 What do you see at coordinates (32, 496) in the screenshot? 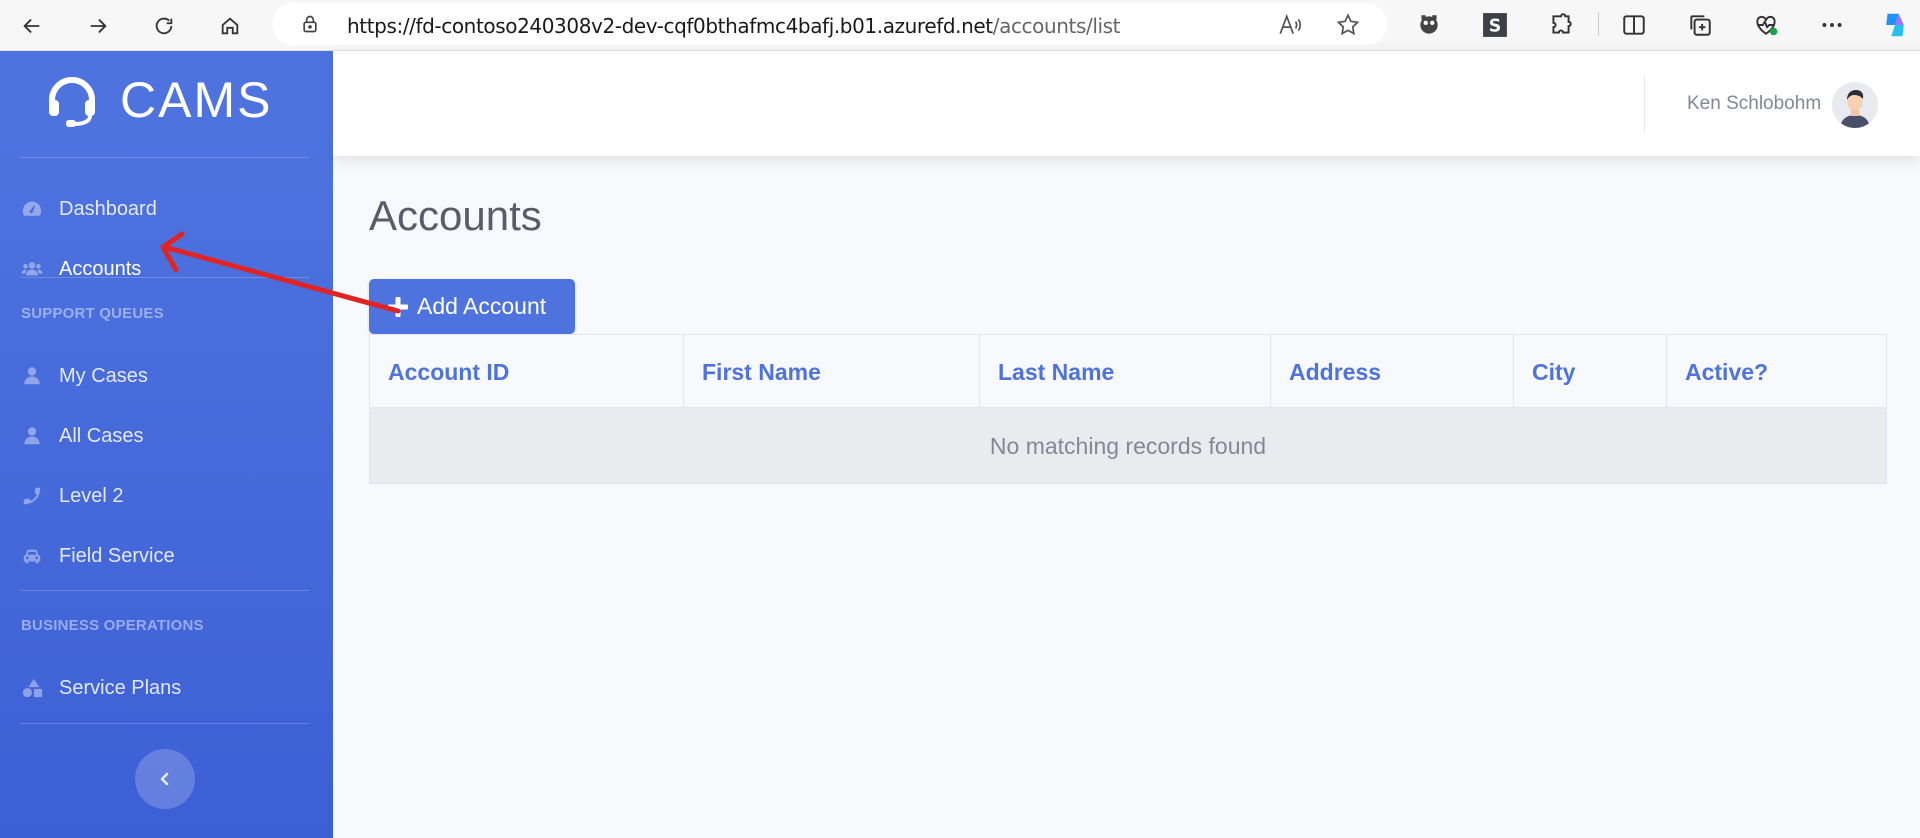
I see `phone-icon` at bounding box center [32, 496].